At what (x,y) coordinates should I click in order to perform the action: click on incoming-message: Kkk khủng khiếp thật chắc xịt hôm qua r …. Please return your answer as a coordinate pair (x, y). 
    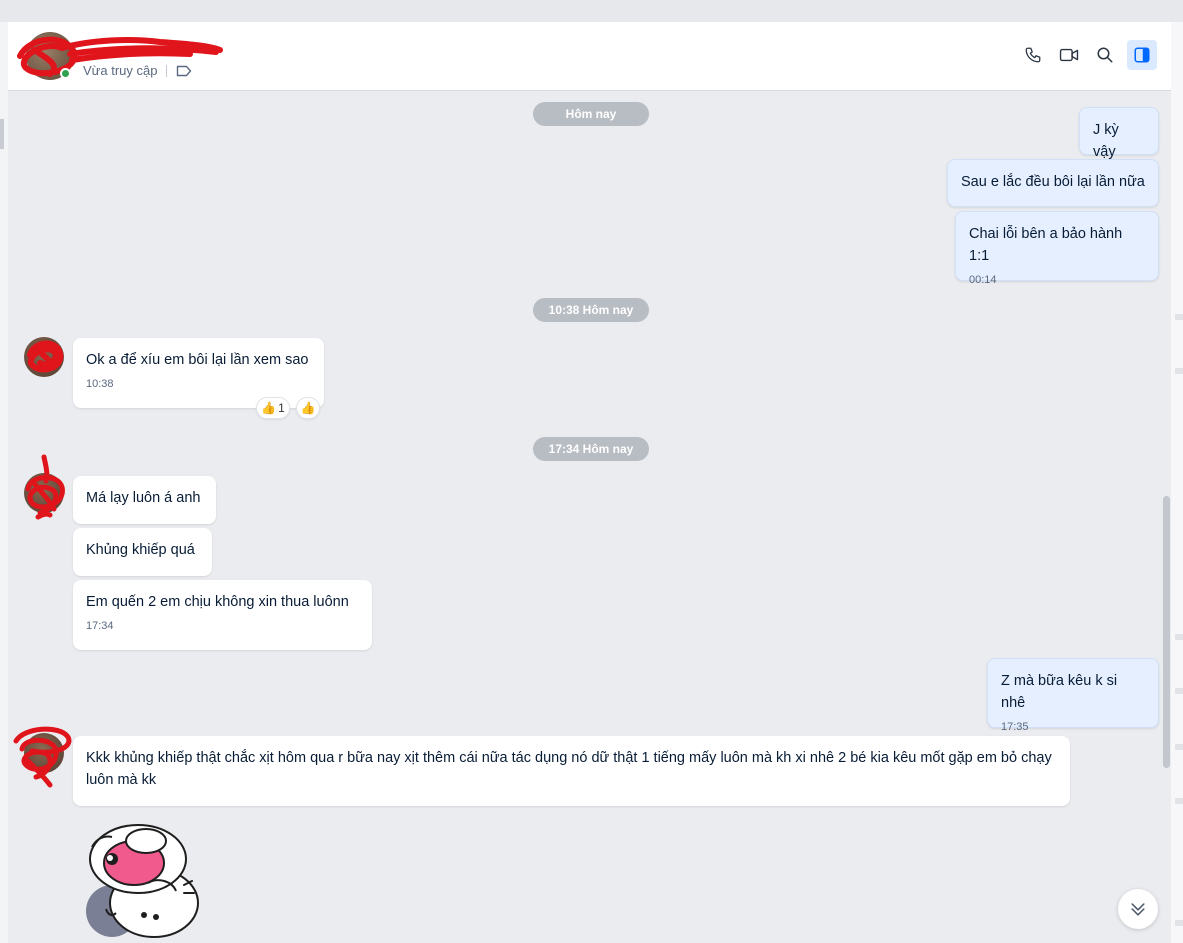
    Looking at the image, I should click on (571, 771).